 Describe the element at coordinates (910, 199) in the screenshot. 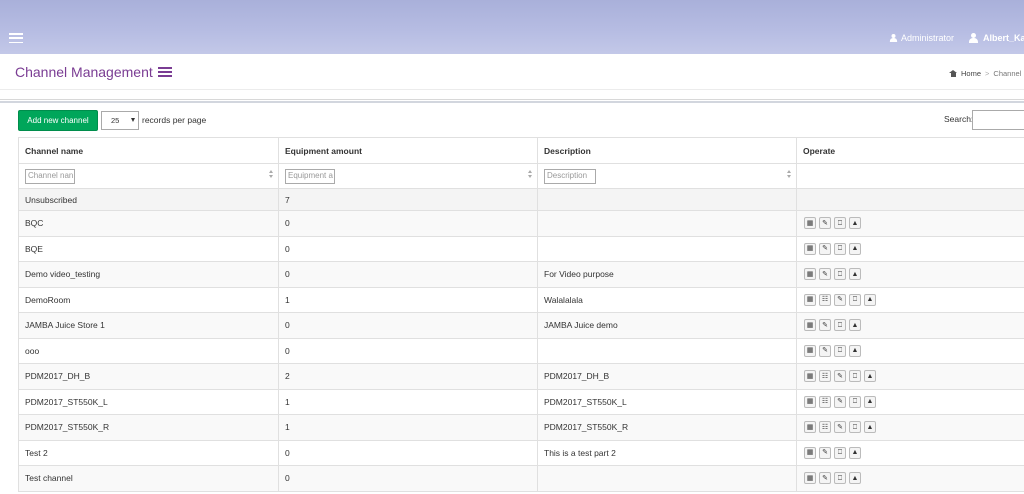

I see `cell-operate` at that location.